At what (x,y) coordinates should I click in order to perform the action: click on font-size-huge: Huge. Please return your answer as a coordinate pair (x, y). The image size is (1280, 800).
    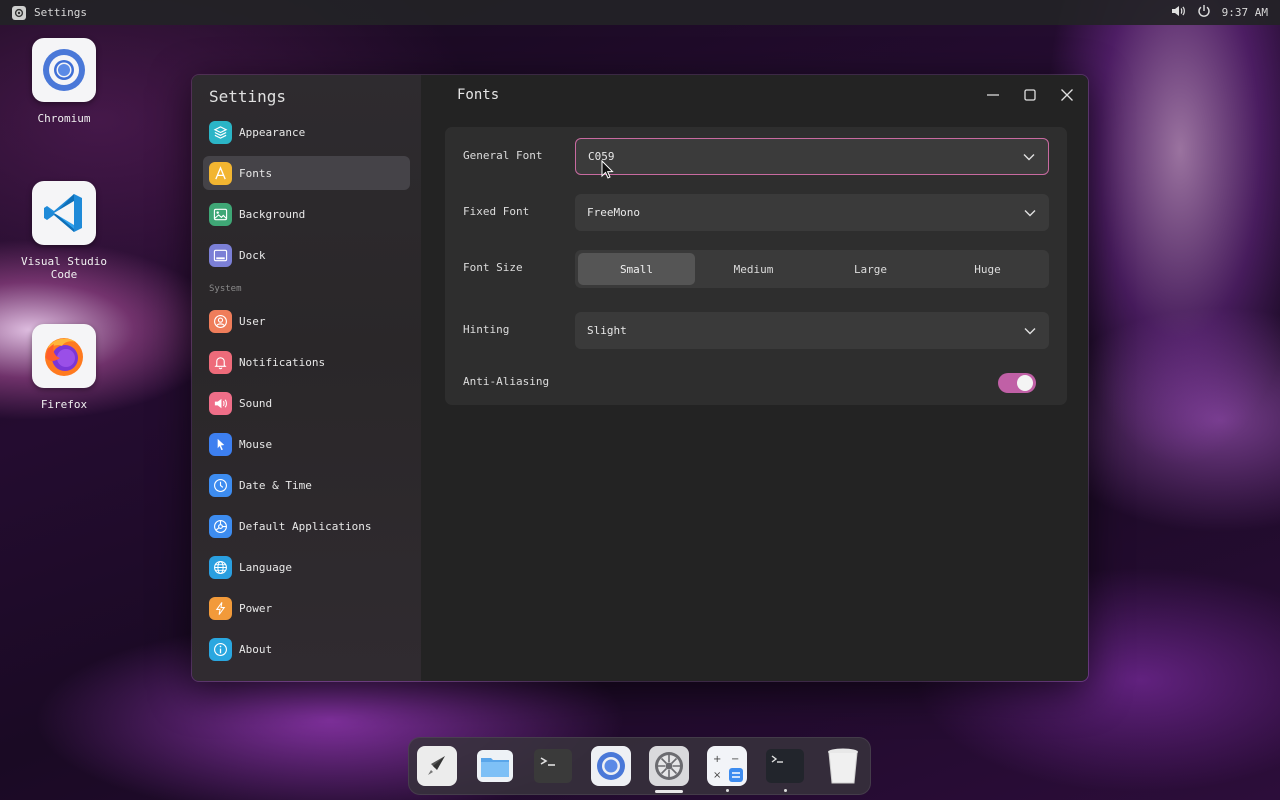
    Looking at the image, I should click on (987, 269).